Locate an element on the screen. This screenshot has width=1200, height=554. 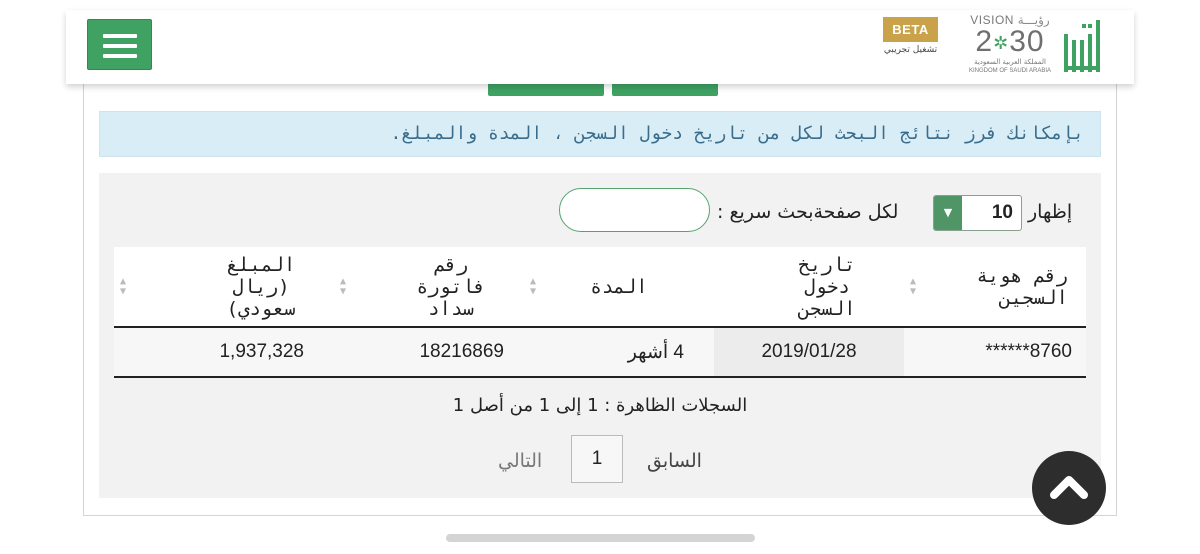
column-header-amount: المبلغ (ريال سعودي) ▲ ▼ is located at coordinates (224, 287).